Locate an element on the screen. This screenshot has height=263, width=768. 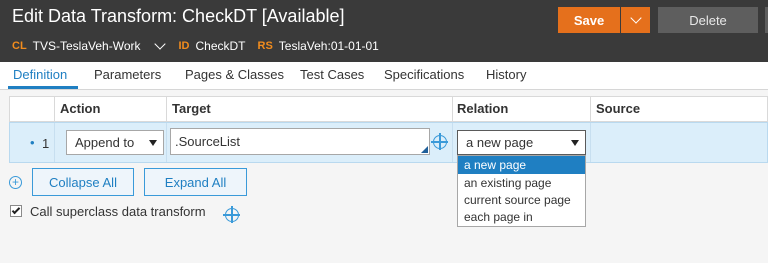
superclass-checkbox-label: Call superclass data transform is located at coordinates (118, 211).